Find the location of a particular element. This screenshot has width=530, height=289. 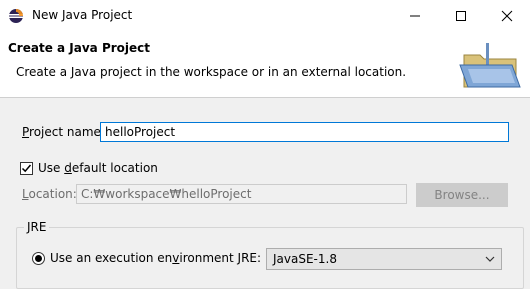

jre-group-label: JRE is located at coordinates (37, 227).